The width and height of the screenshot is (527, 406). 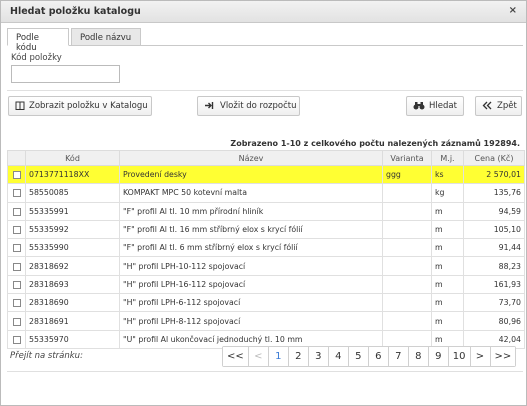 What do you see at coordinates (377, 356) in the screenshot?
I see `page-button-6: 6` at bounding box center [377, 356].